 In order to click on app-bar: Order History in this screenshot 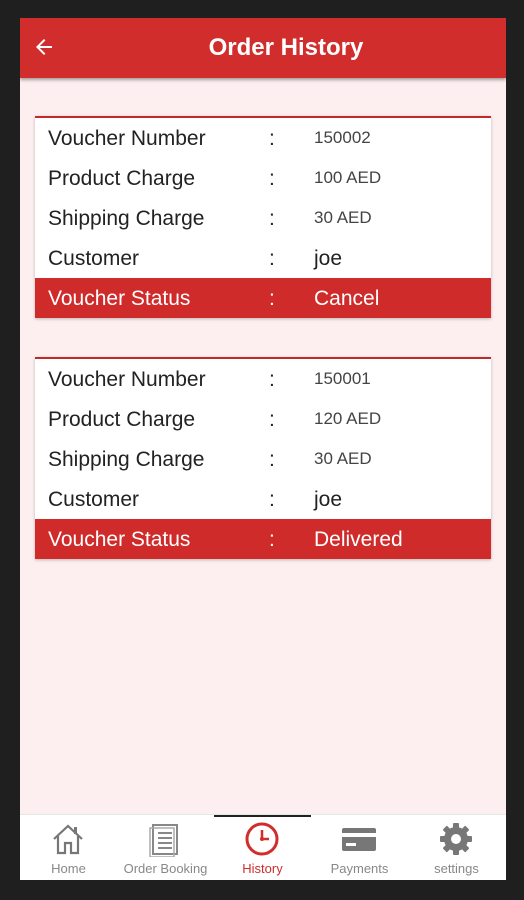, I will do `click(263, 48)`.